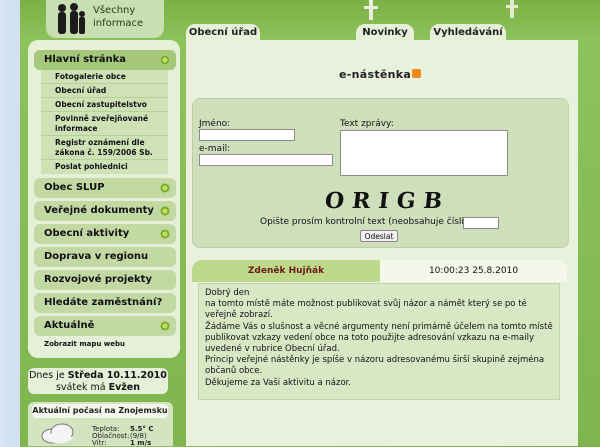 Image resolution: width=600 pixels, height=447 pixels. I want to click on menu-item-label: Obecní aktivity, so click(87, 233).